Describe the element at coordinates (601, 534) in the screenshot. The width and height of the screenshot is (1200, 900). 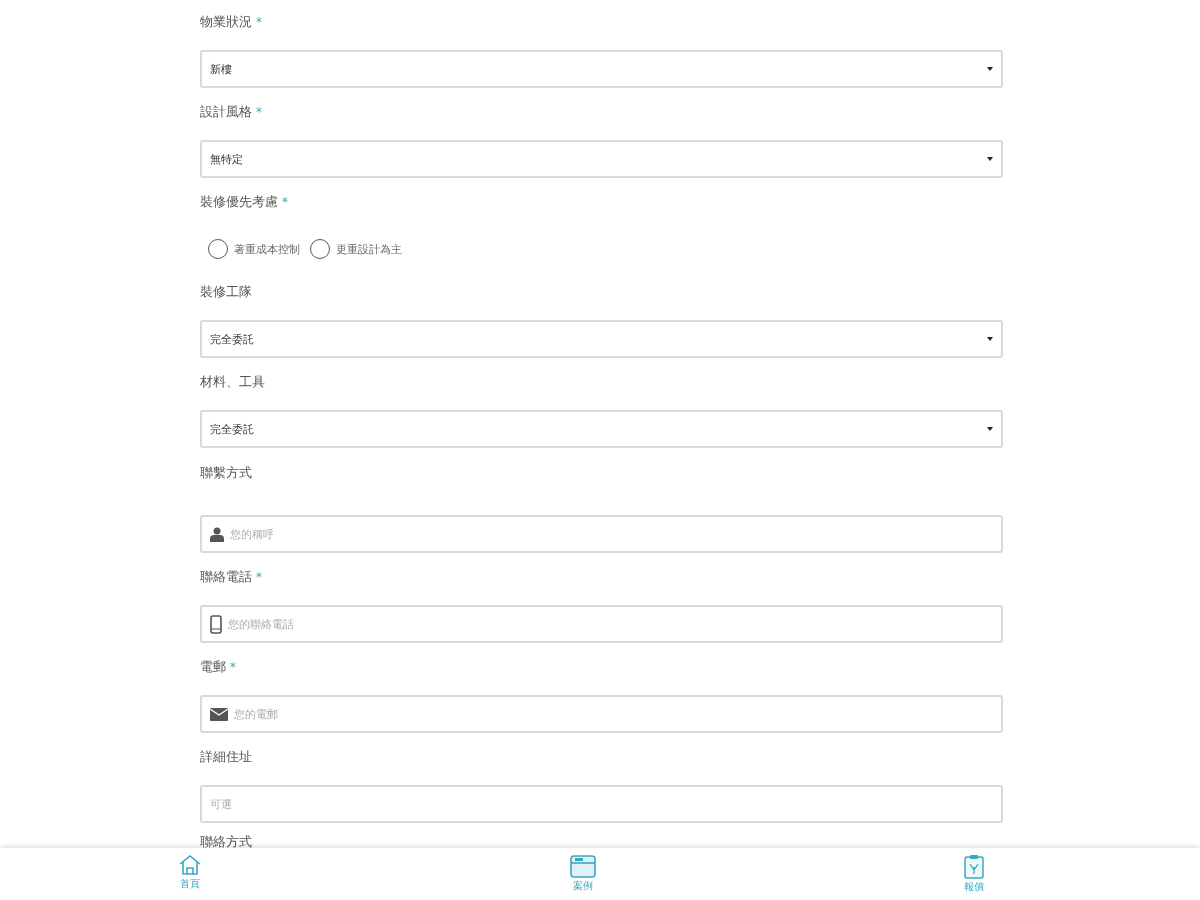
I see `input-field: 您的稱呼` at that location.